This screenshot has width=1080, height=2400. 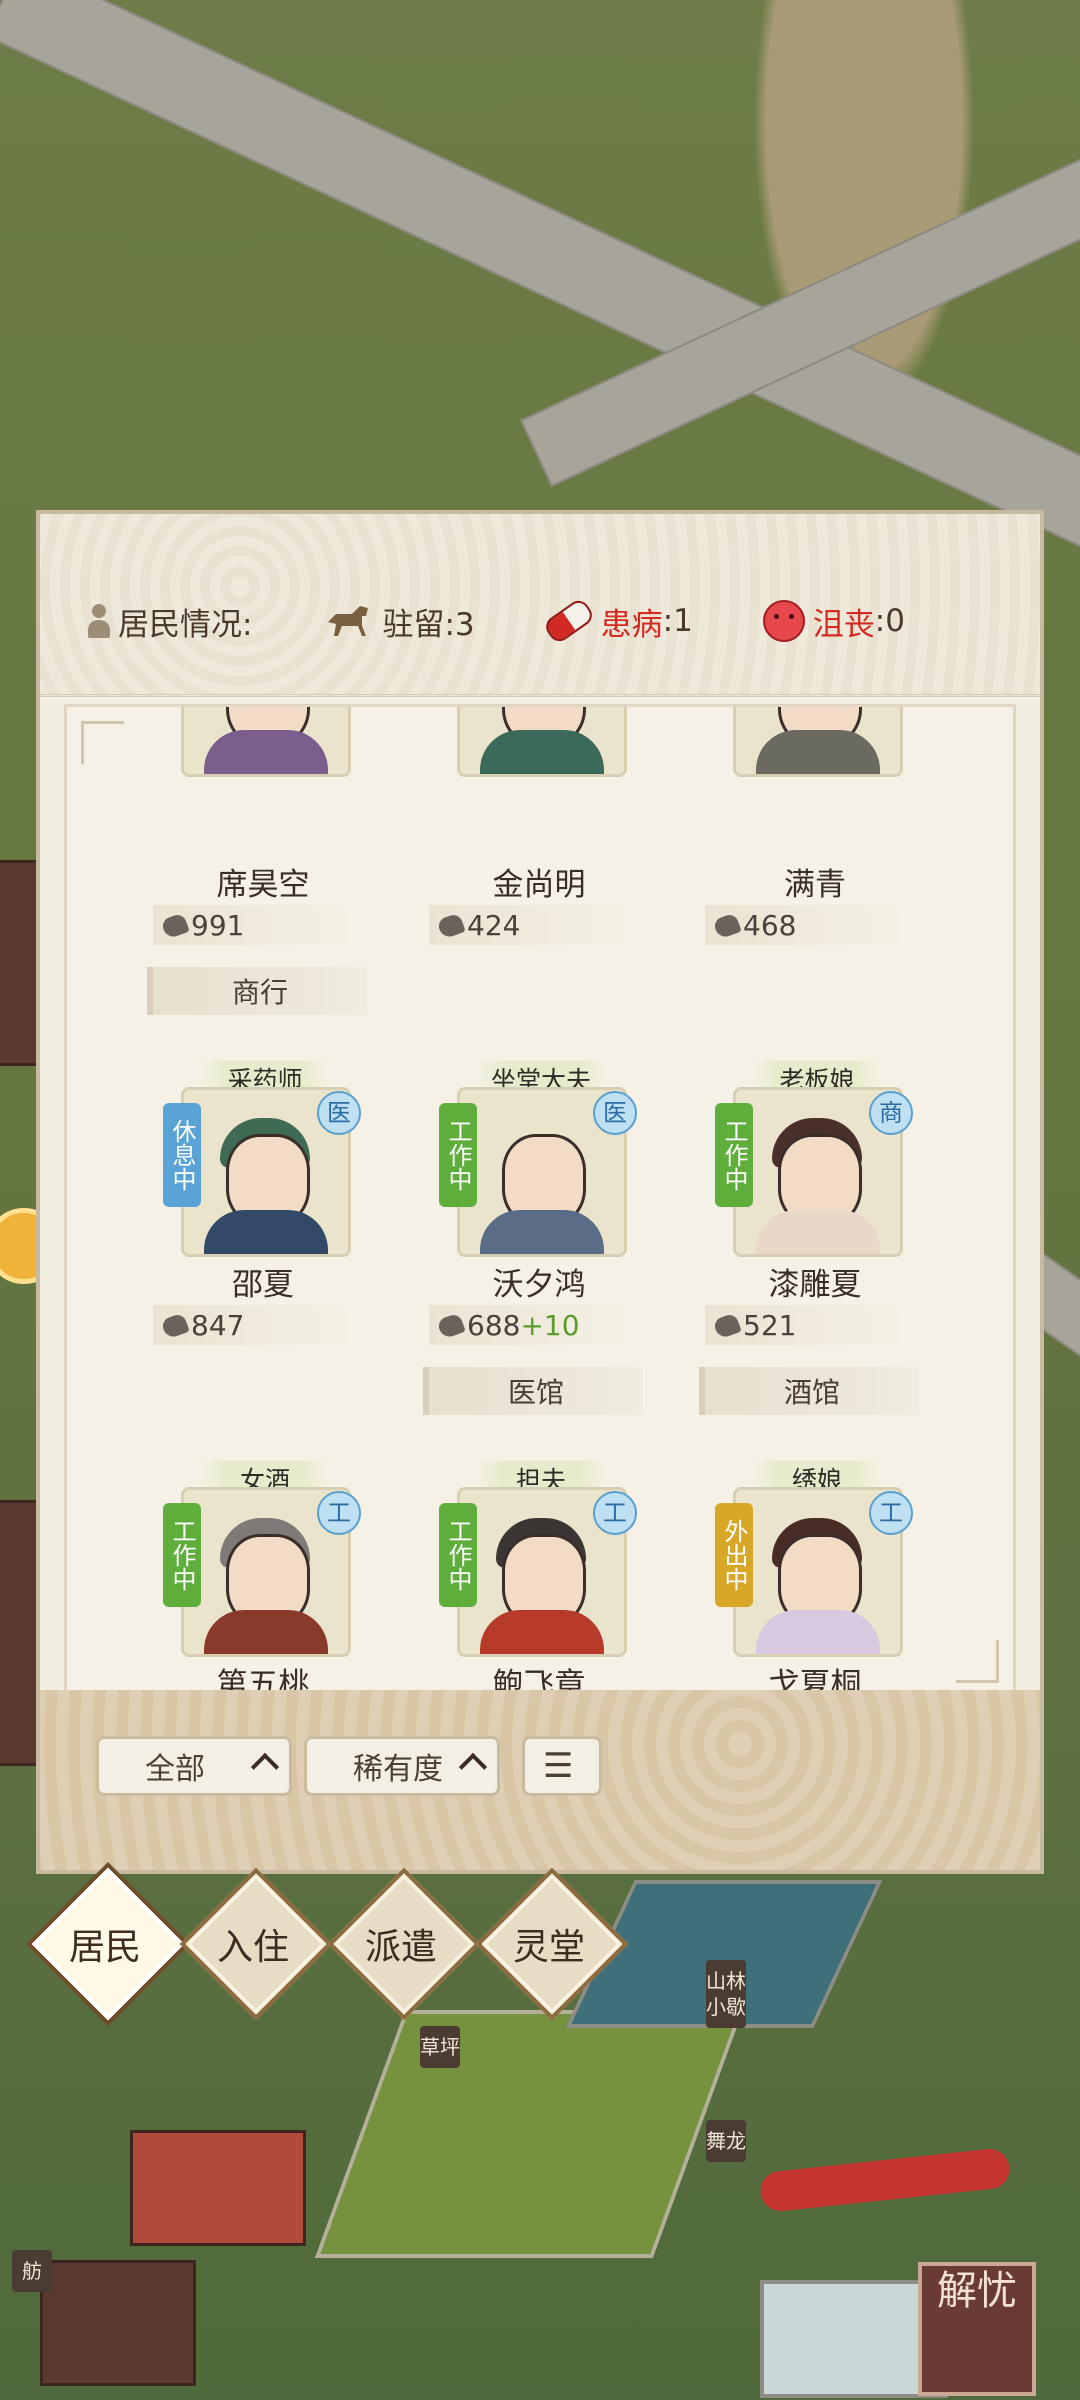 What do you see at coordinates (257, 991) in the screenshot?
I see `workplace-tag: 商行` at bounding box center [257, 991].